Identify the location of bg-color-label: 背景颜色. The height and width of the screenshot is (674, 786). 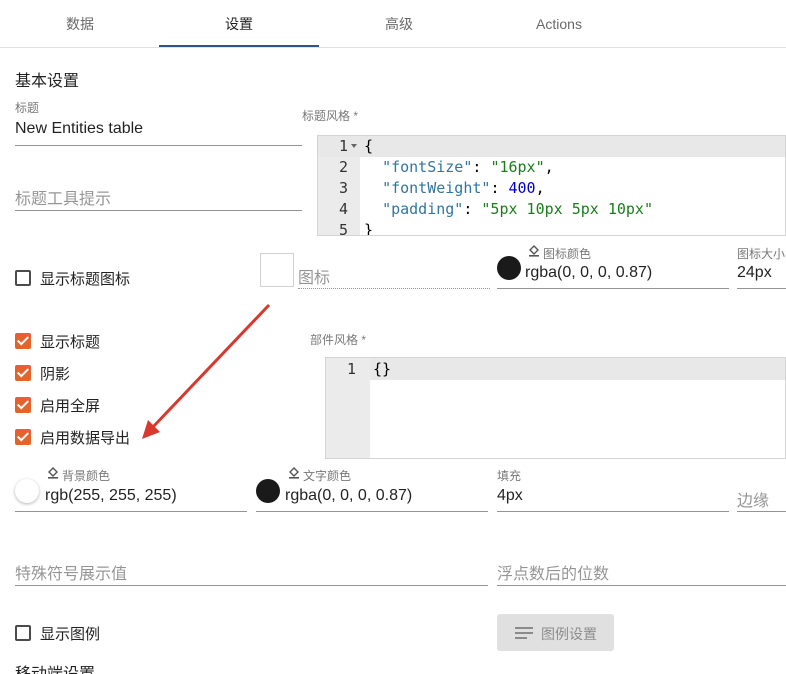
(86, 476).